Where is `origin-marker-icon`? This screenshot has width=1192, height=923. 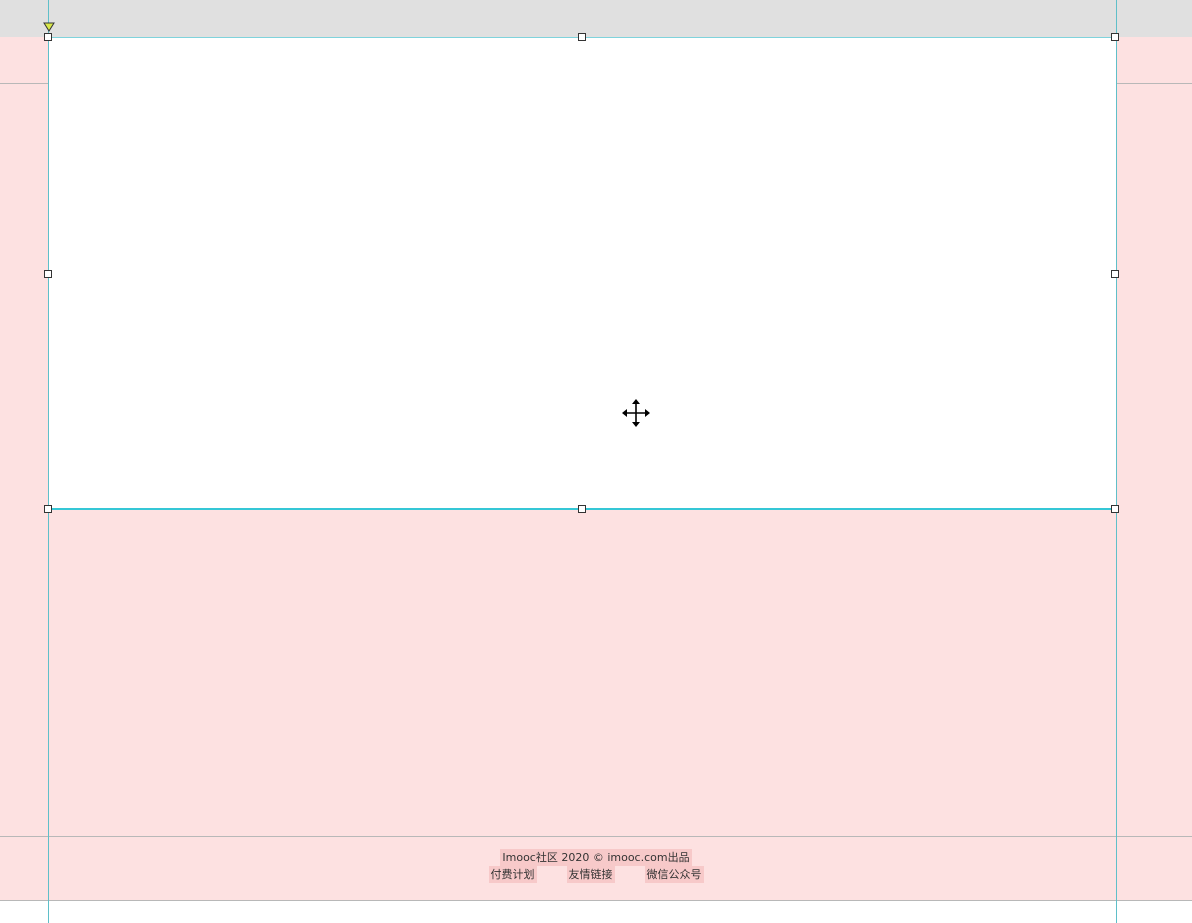
origin-marker-icon is located at coordinates (49, 27).